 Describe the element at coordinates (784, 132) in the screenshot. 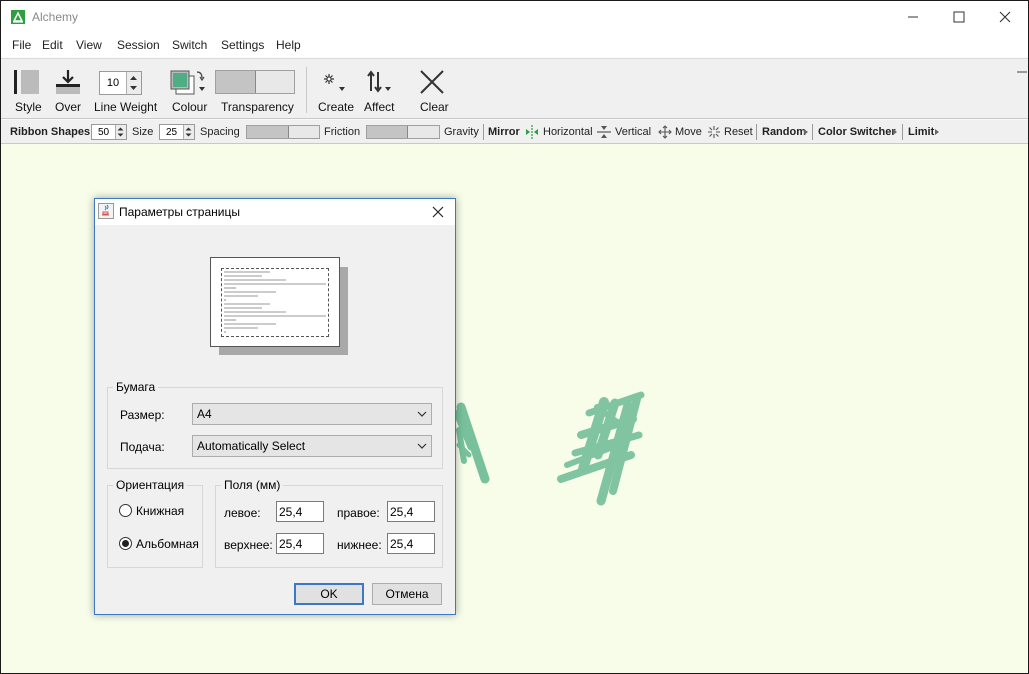

I see `random-label: Random` at that location.